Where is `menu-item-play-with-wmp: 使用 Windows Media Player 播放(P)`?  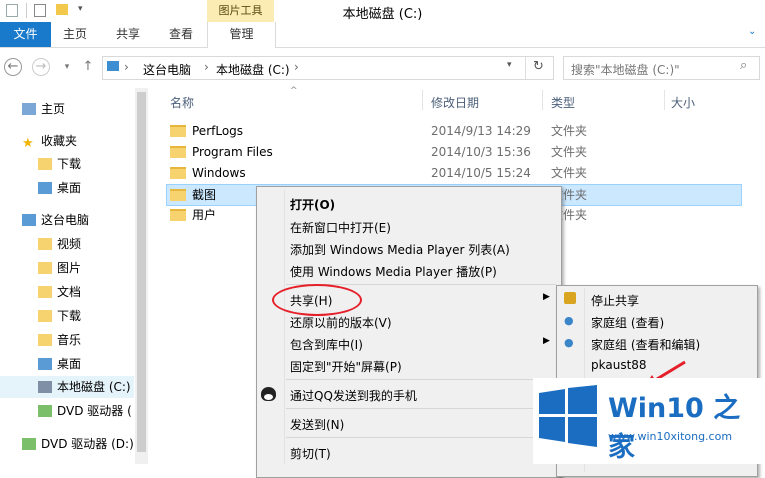 menu-item-play-with-wmp: 使用 Windows Media Player 播放(P) is located at coordinates (393, 271).